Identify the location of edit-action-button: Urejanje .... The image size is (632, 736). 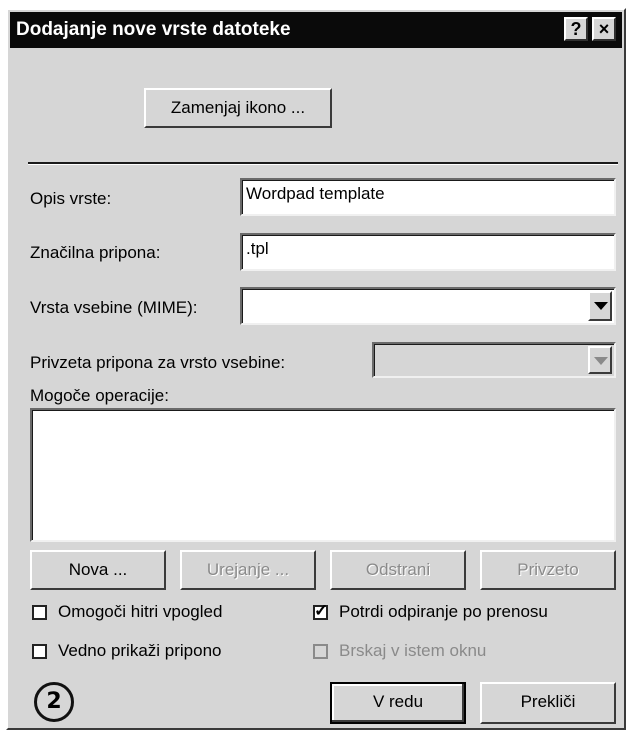
(248, 570).